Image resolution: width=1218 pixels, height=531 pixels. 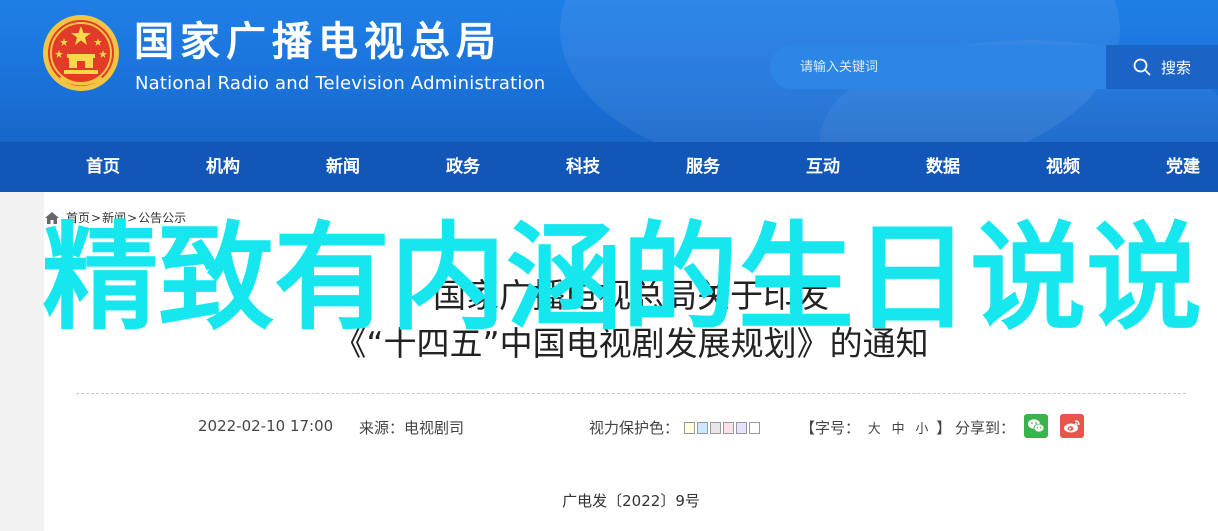 I want to click on nav-item-interaction: 互动, so click(x=823, y=167).